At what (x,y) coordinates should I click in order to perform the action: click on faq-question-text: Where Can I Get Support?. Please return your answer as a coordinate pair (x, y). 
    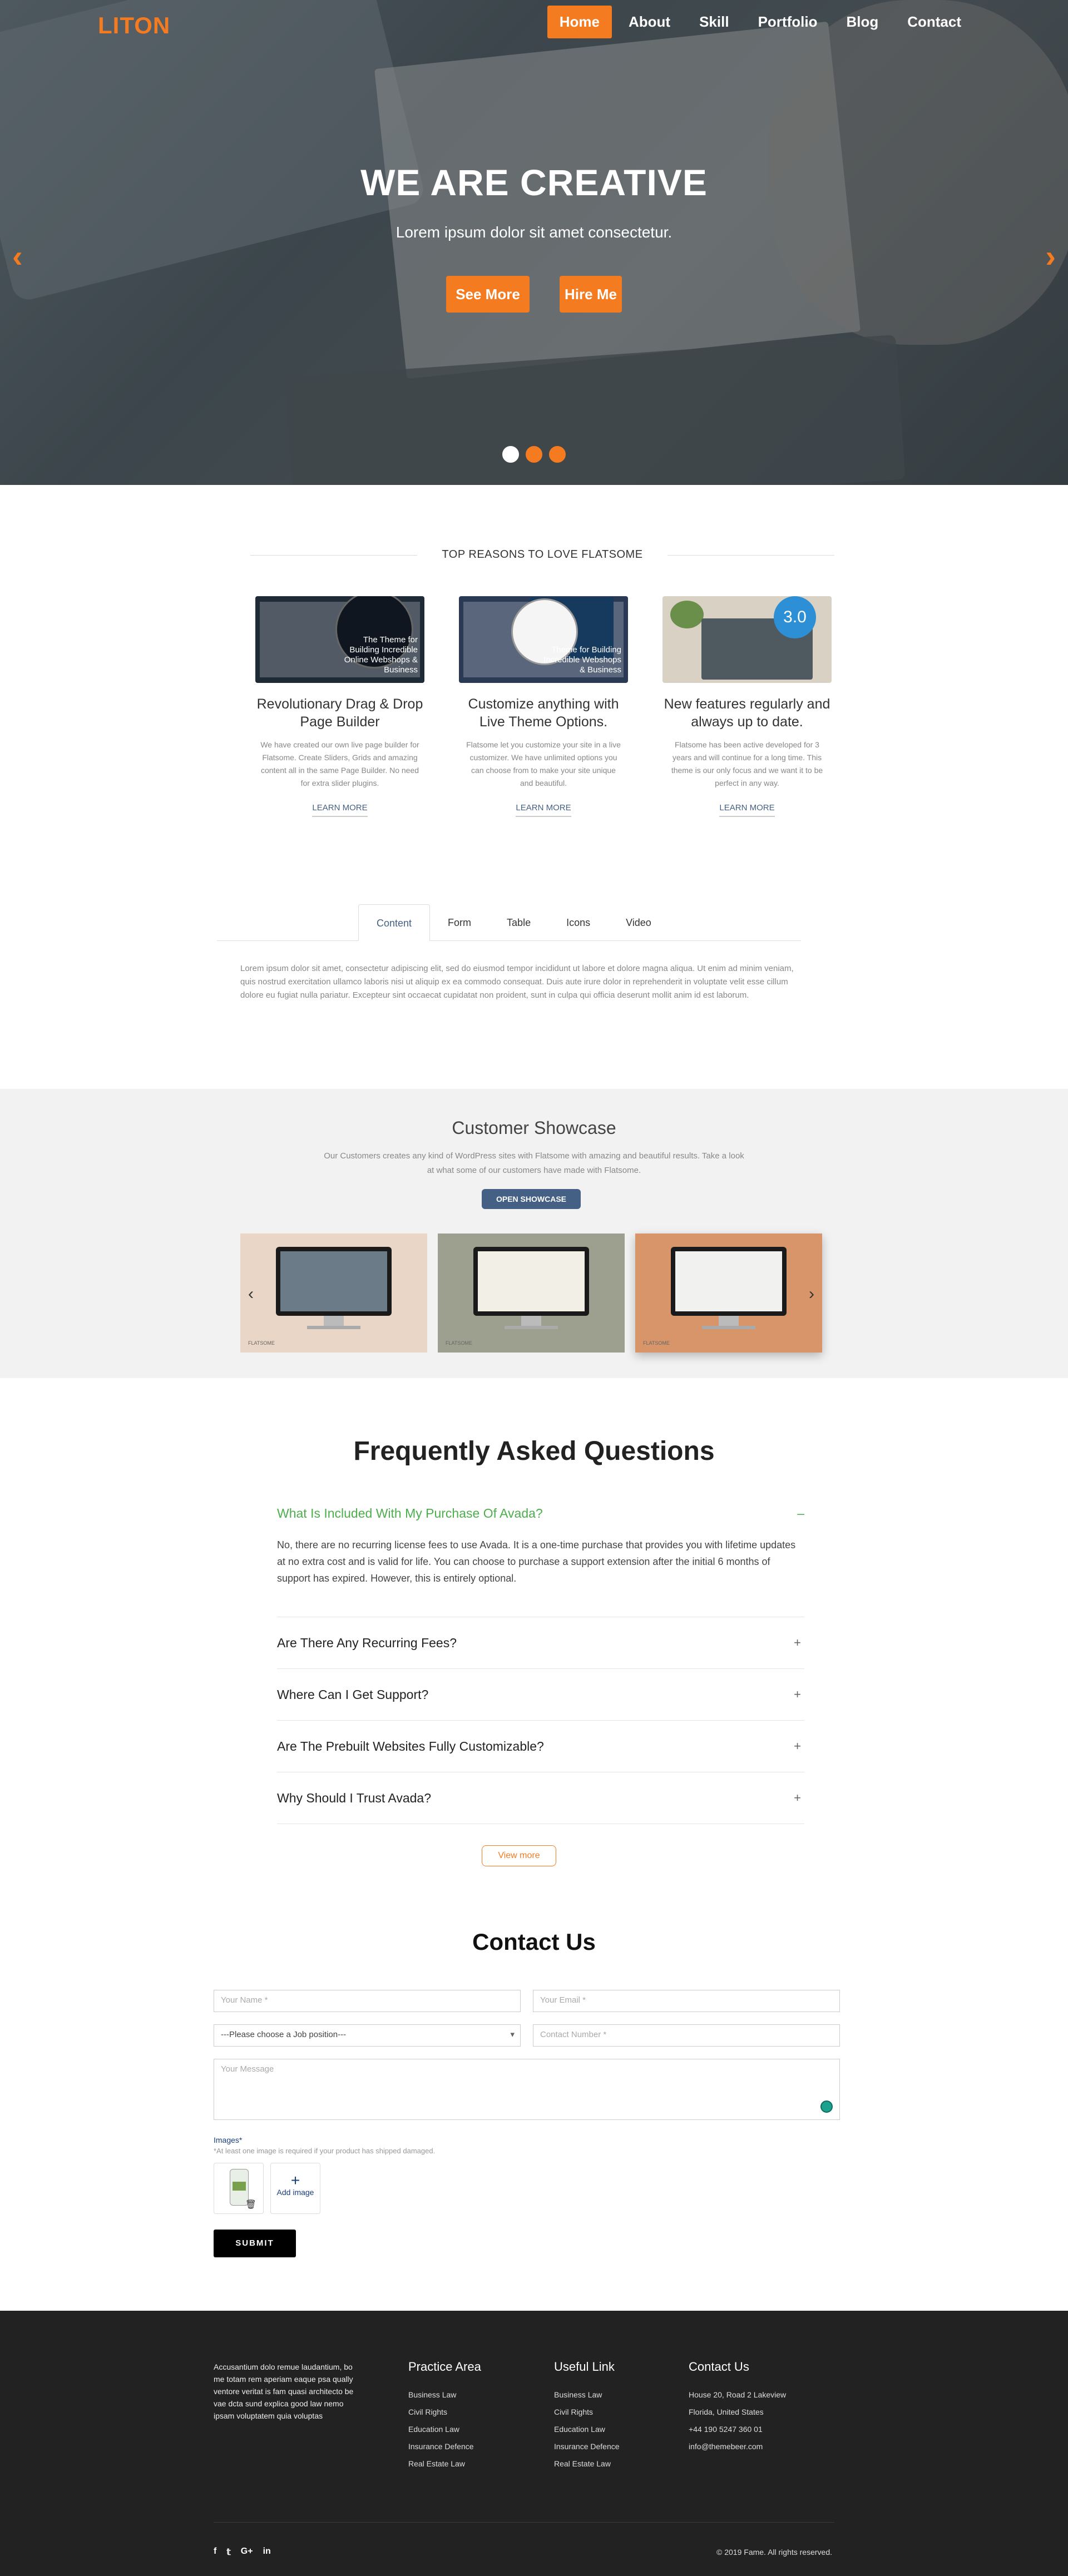
    Looking at the image, I should click on (353, 1694).